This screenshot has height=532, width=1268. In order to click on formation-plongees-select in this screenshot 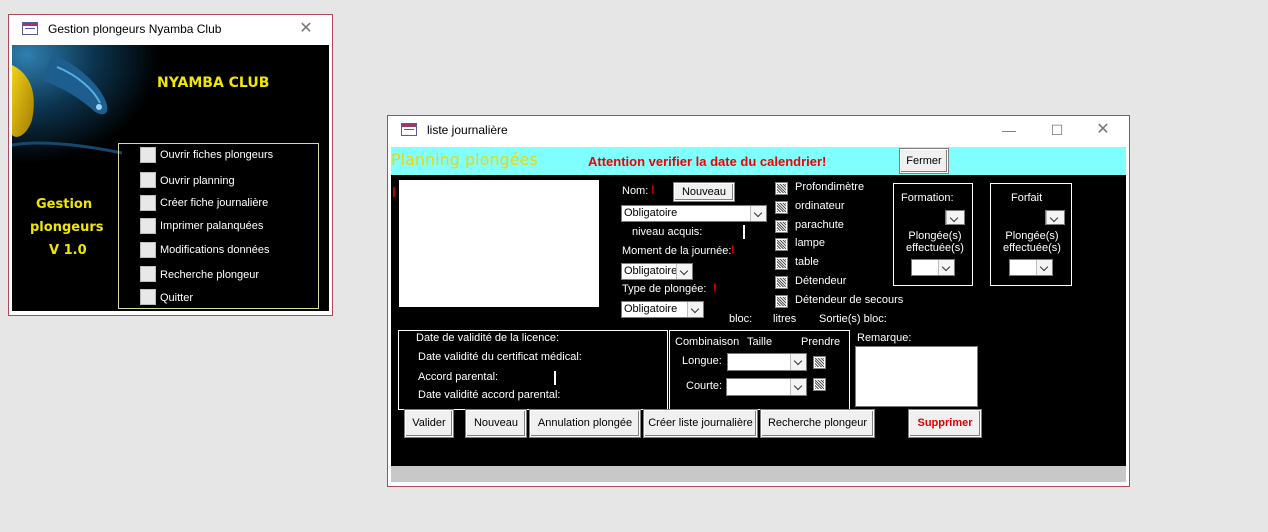, I will do `click(933, 267)`.